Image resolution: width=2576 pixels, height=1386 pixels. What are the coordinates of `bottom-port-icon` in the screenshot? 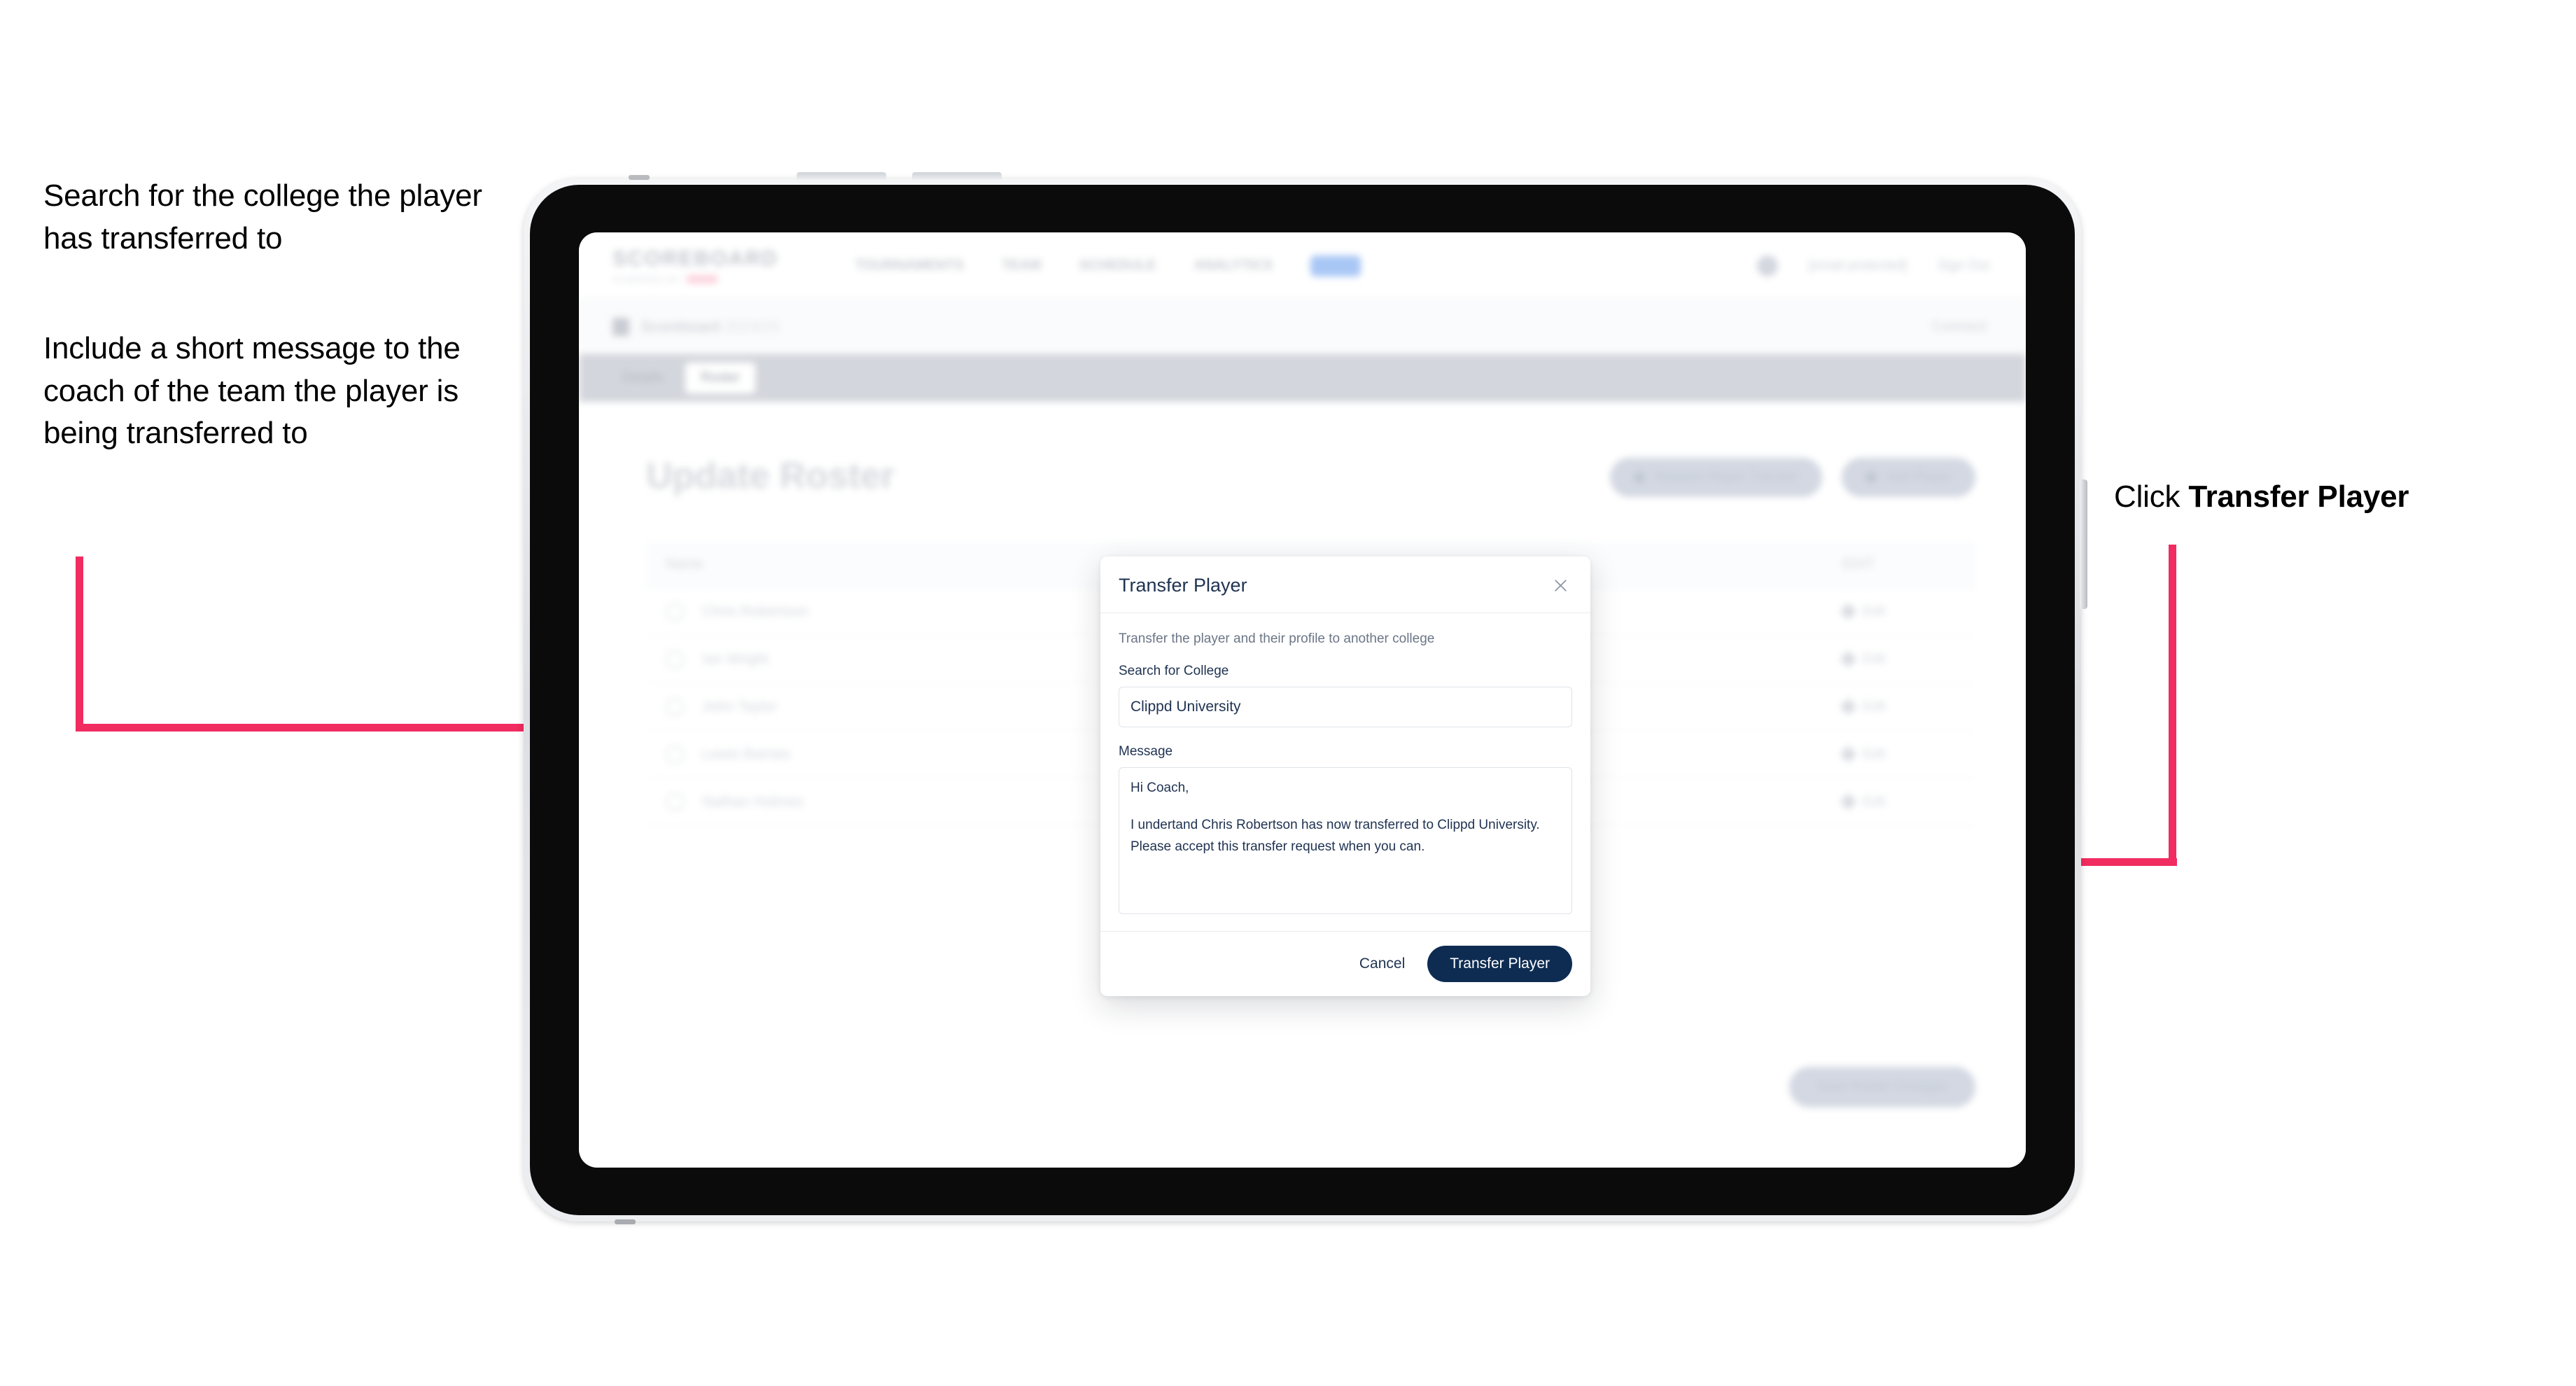 It's located at (625, 1221).